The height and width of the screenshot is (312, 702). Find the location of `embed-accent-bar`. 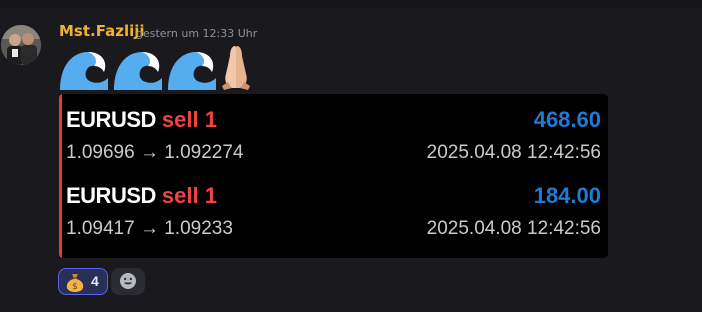

embed-accent-bar is located at coordinates (60, 176).